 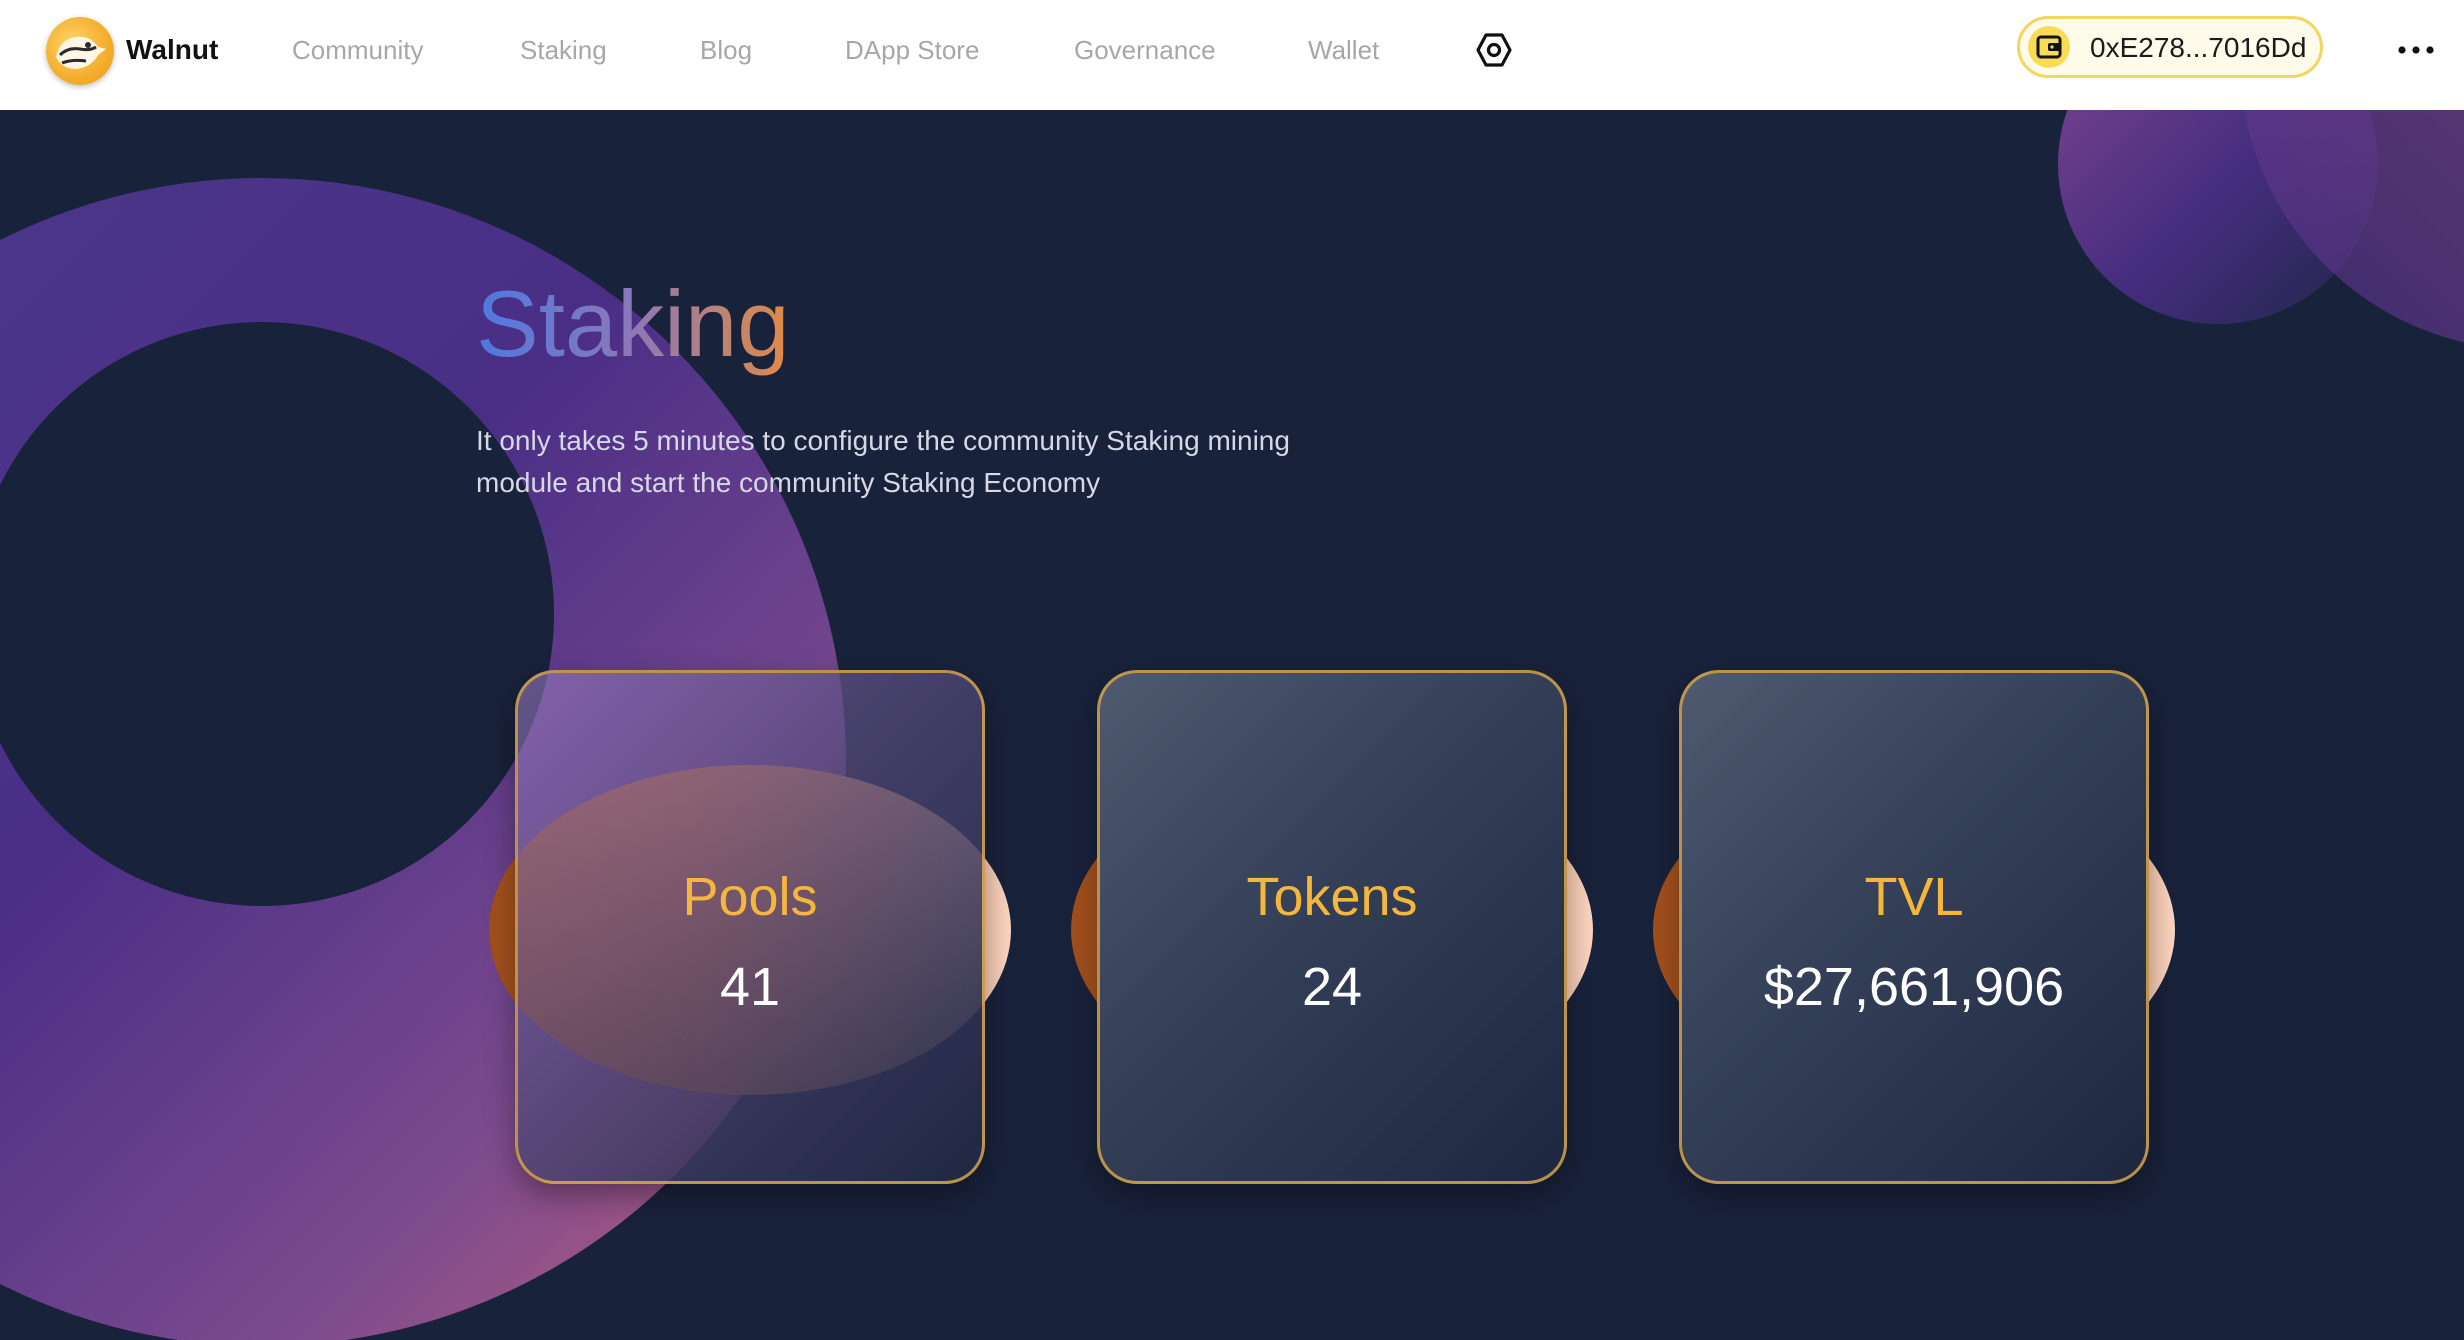 What do you see at coordinates (2198, 47) in the screenshot?
I see `wallet-address: 0xE278...7016Dd` at bounding box center [2198, 47].